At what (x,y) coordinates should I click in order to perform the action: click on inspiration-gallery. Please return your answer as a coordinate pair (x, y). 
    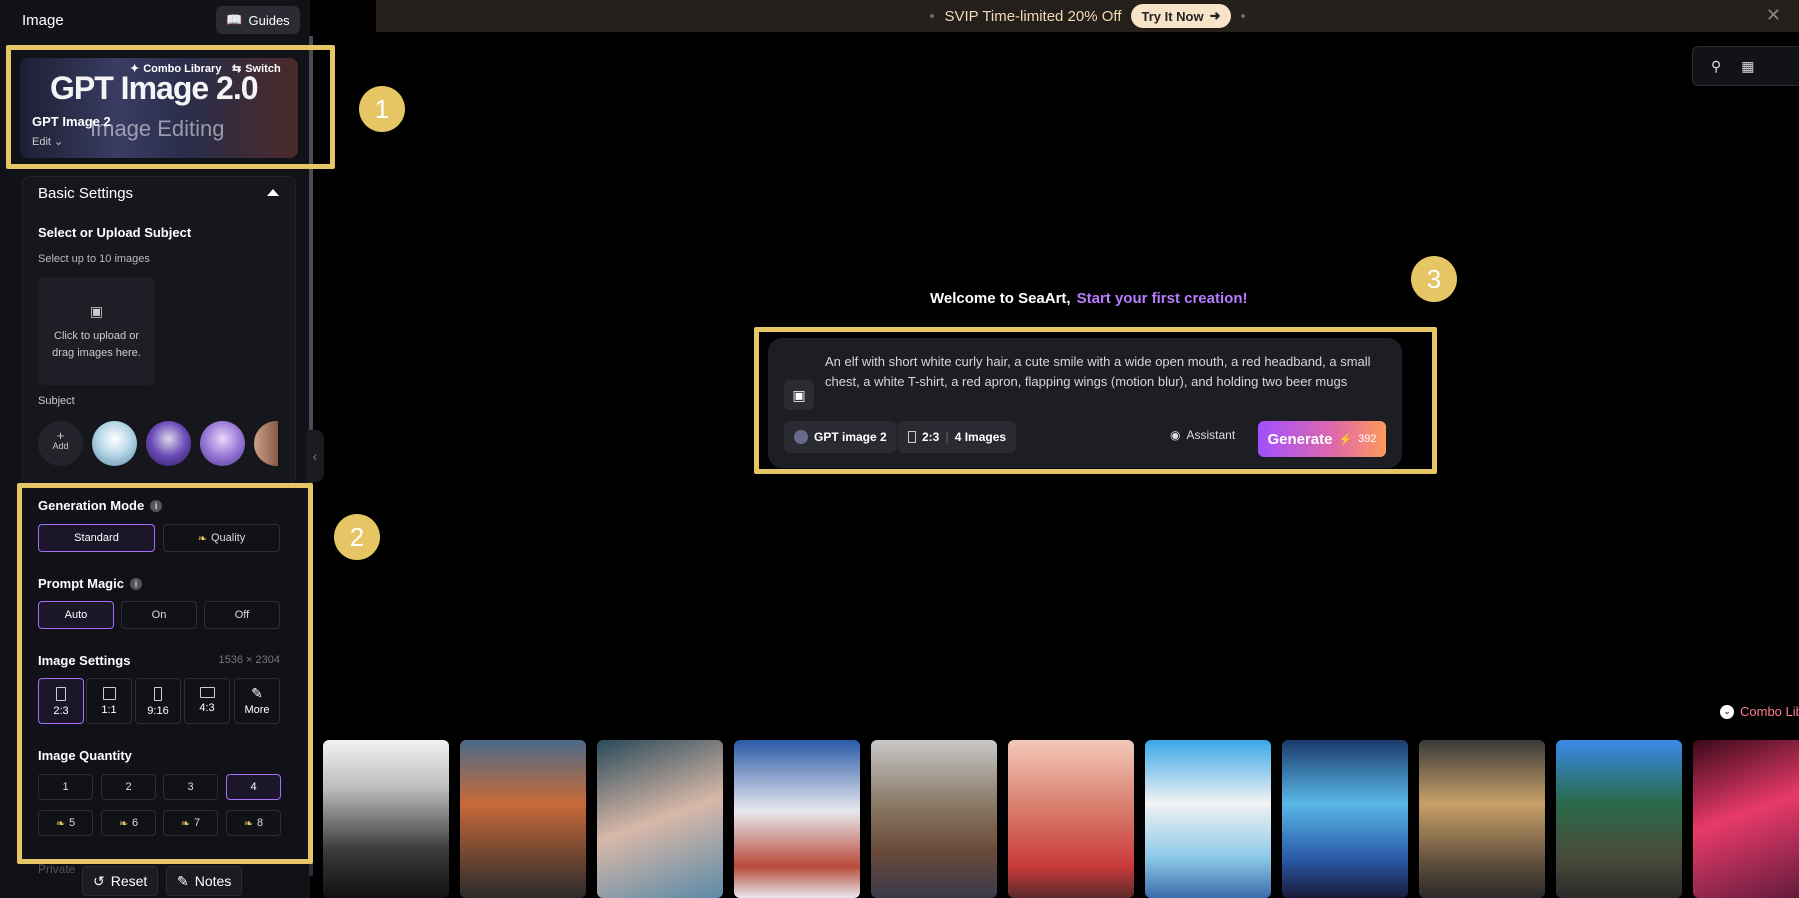
    Looking at the image, I should click on (1061, 819).